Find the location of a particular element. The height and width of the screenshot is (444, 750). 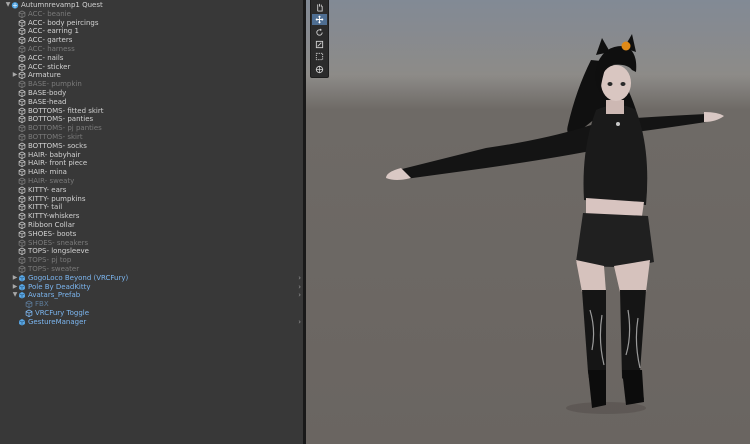

hierarchy-item: ACC- harness is located at coordinates (151, 49).